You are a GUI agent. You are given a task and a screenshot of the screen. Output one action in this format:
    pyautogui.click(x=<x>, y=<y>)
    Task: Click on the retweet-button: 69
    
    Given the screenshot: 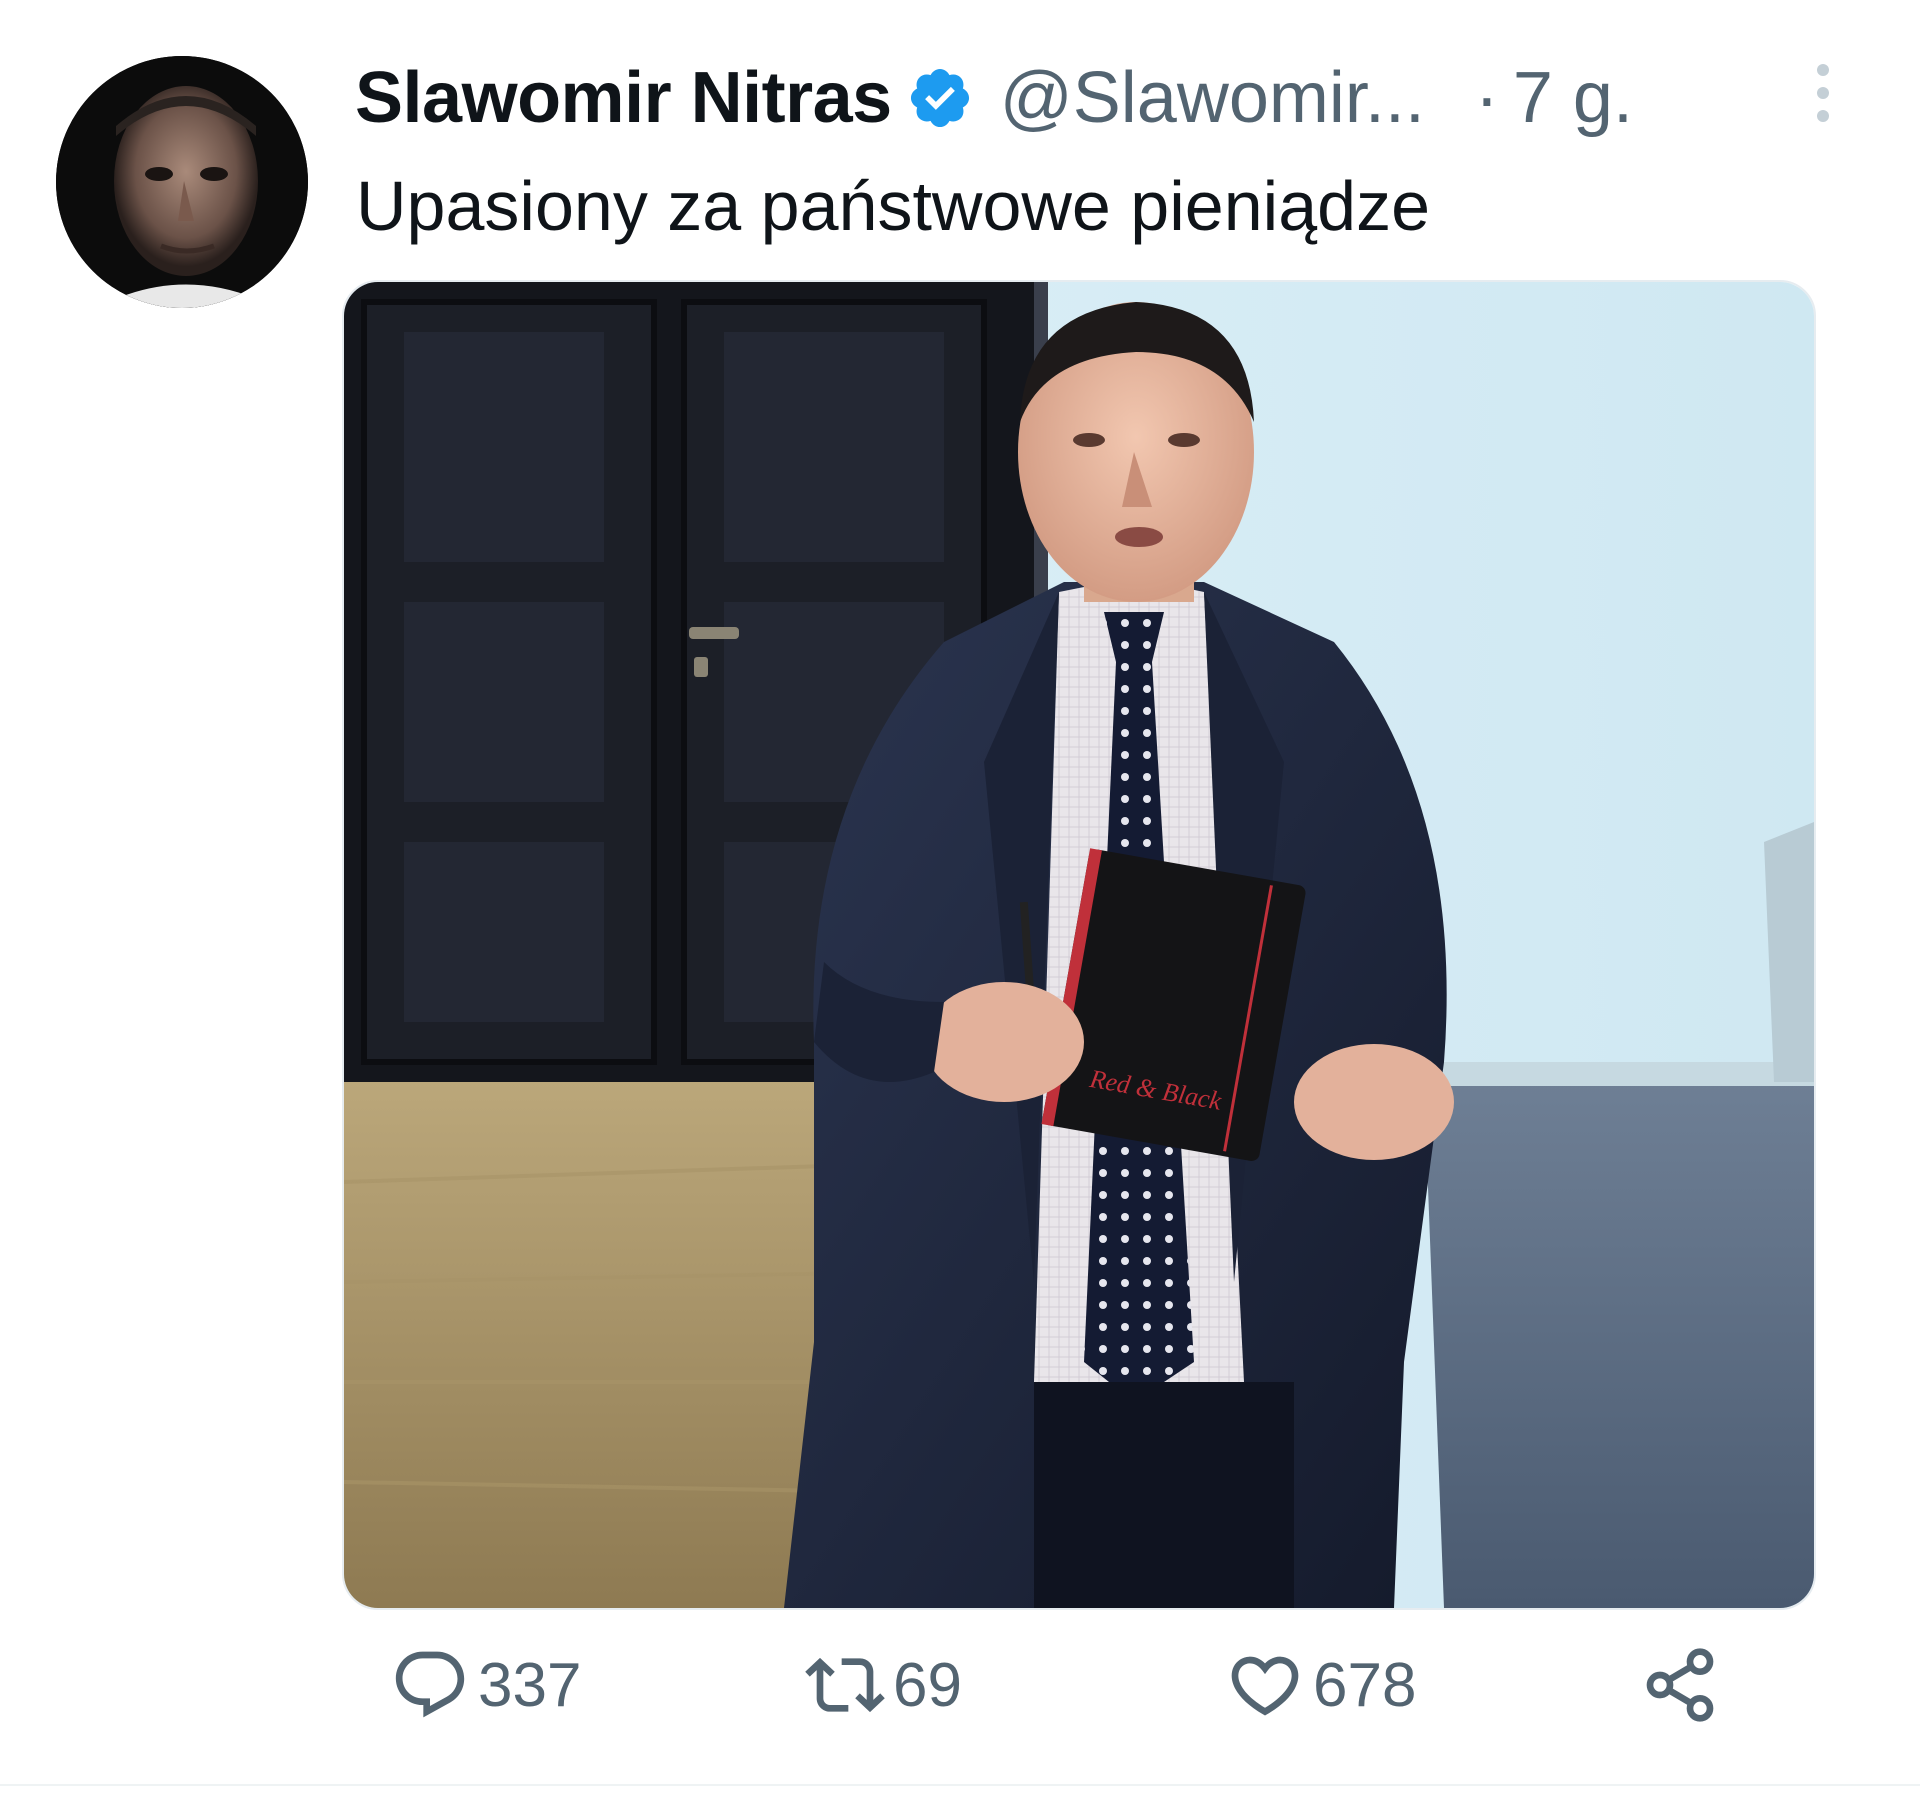 What is the action you would take?
    pyautogui.click(x=883, y=1685)
    